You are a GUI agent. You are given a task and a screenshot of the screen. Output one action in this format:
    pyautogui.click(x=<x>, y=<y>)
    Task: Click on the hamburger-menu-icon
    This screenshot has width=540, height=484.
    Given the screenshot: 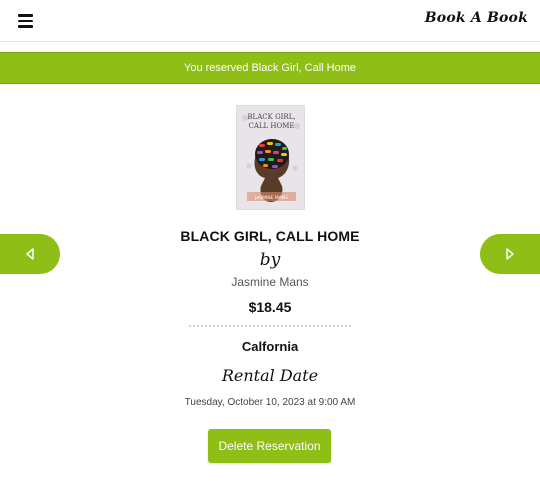 What is the action you would take?
    pyautogui.click(x=26, y=21)
    